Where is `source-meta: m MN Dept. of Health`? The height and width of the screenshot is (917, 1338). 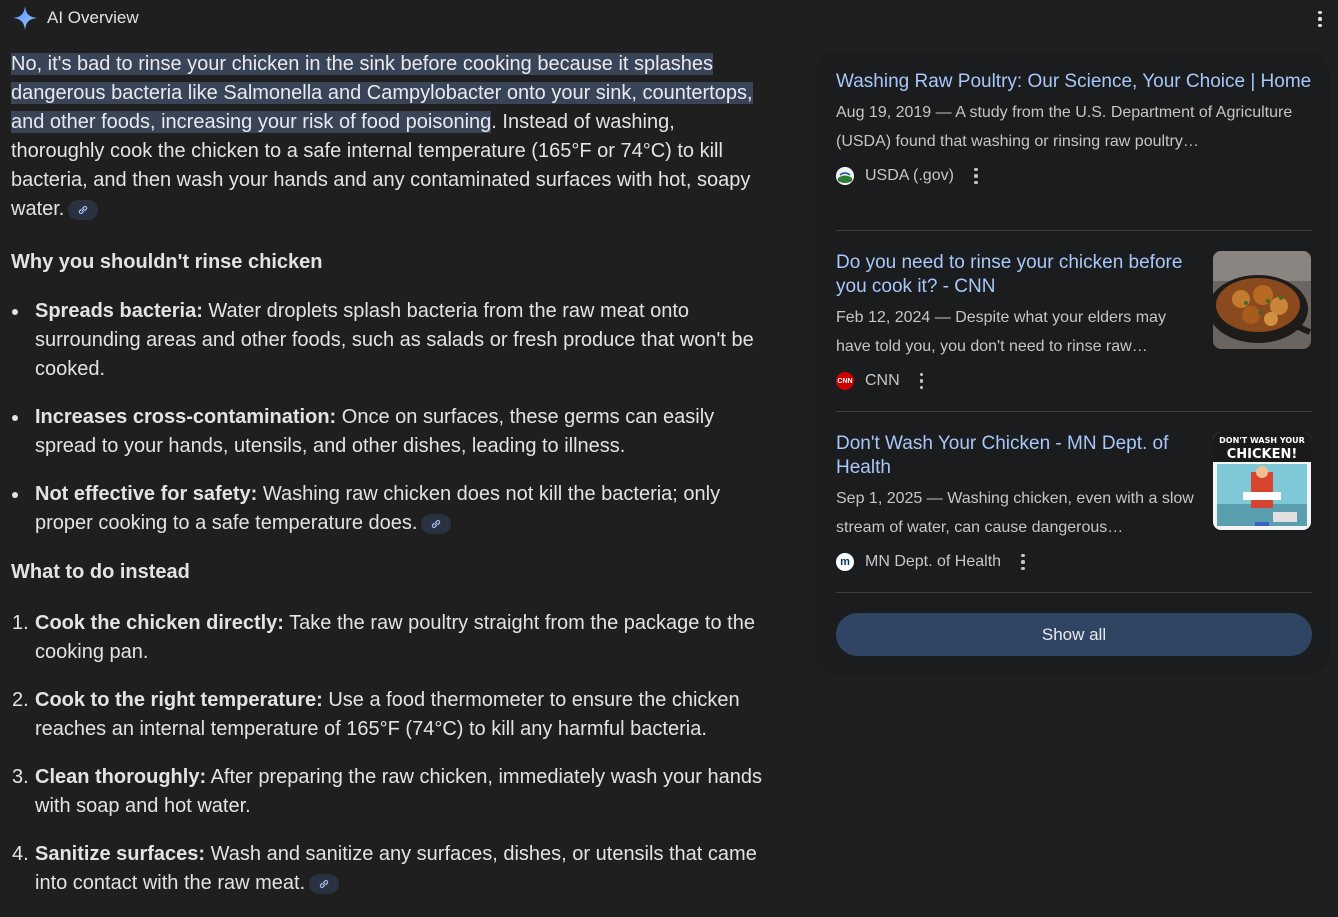 source-meta: m MN Dept. of Health is located at coordinates (1016, 562).